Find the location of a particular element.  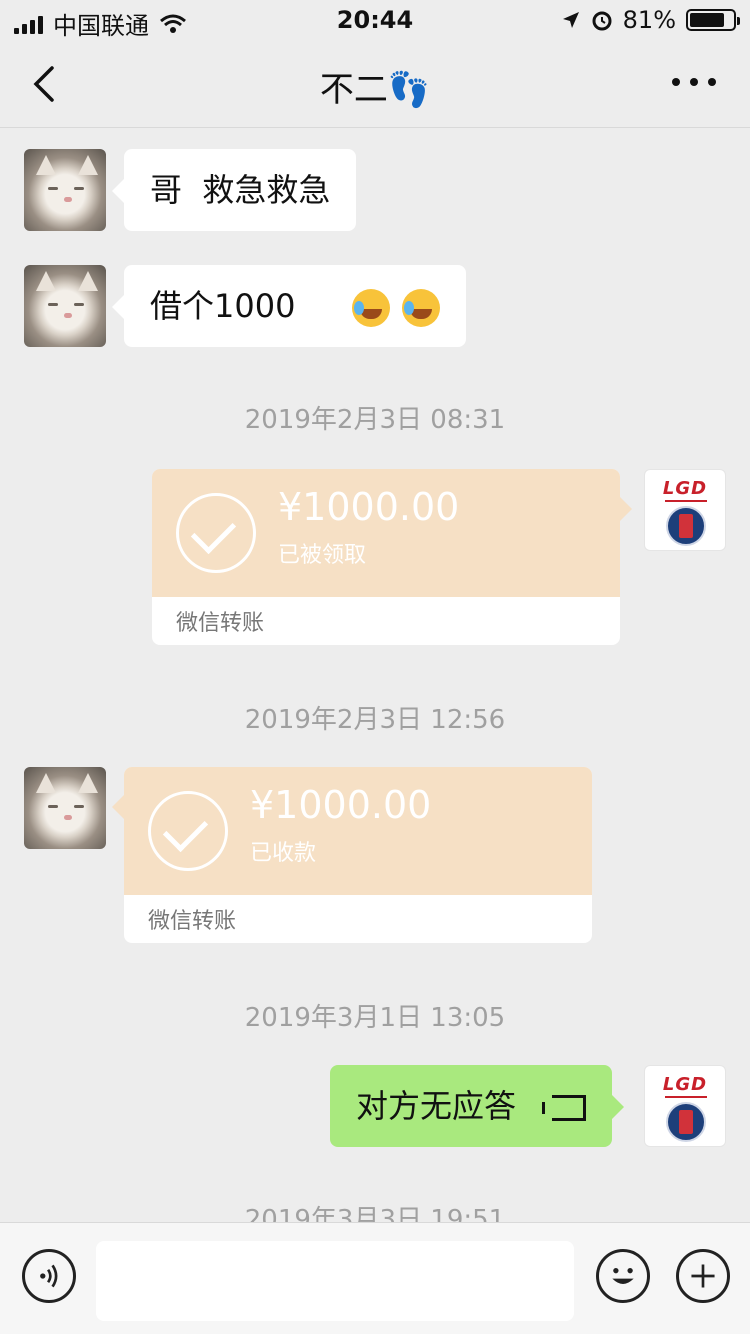

emoji-icon is located at coordinates (623, 1276).